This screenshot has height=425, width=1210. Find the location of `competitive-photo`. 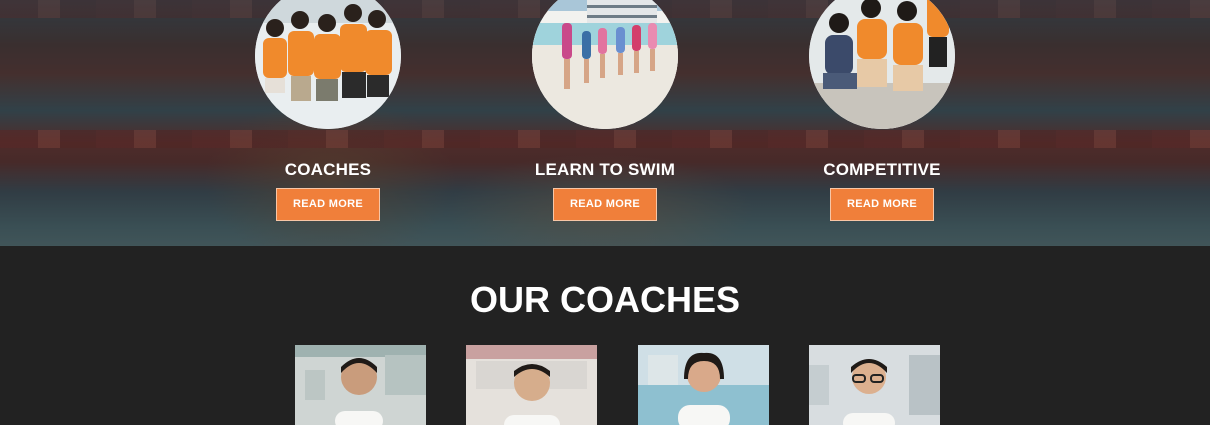

competitive-photo is located at coordinates (882, 64).